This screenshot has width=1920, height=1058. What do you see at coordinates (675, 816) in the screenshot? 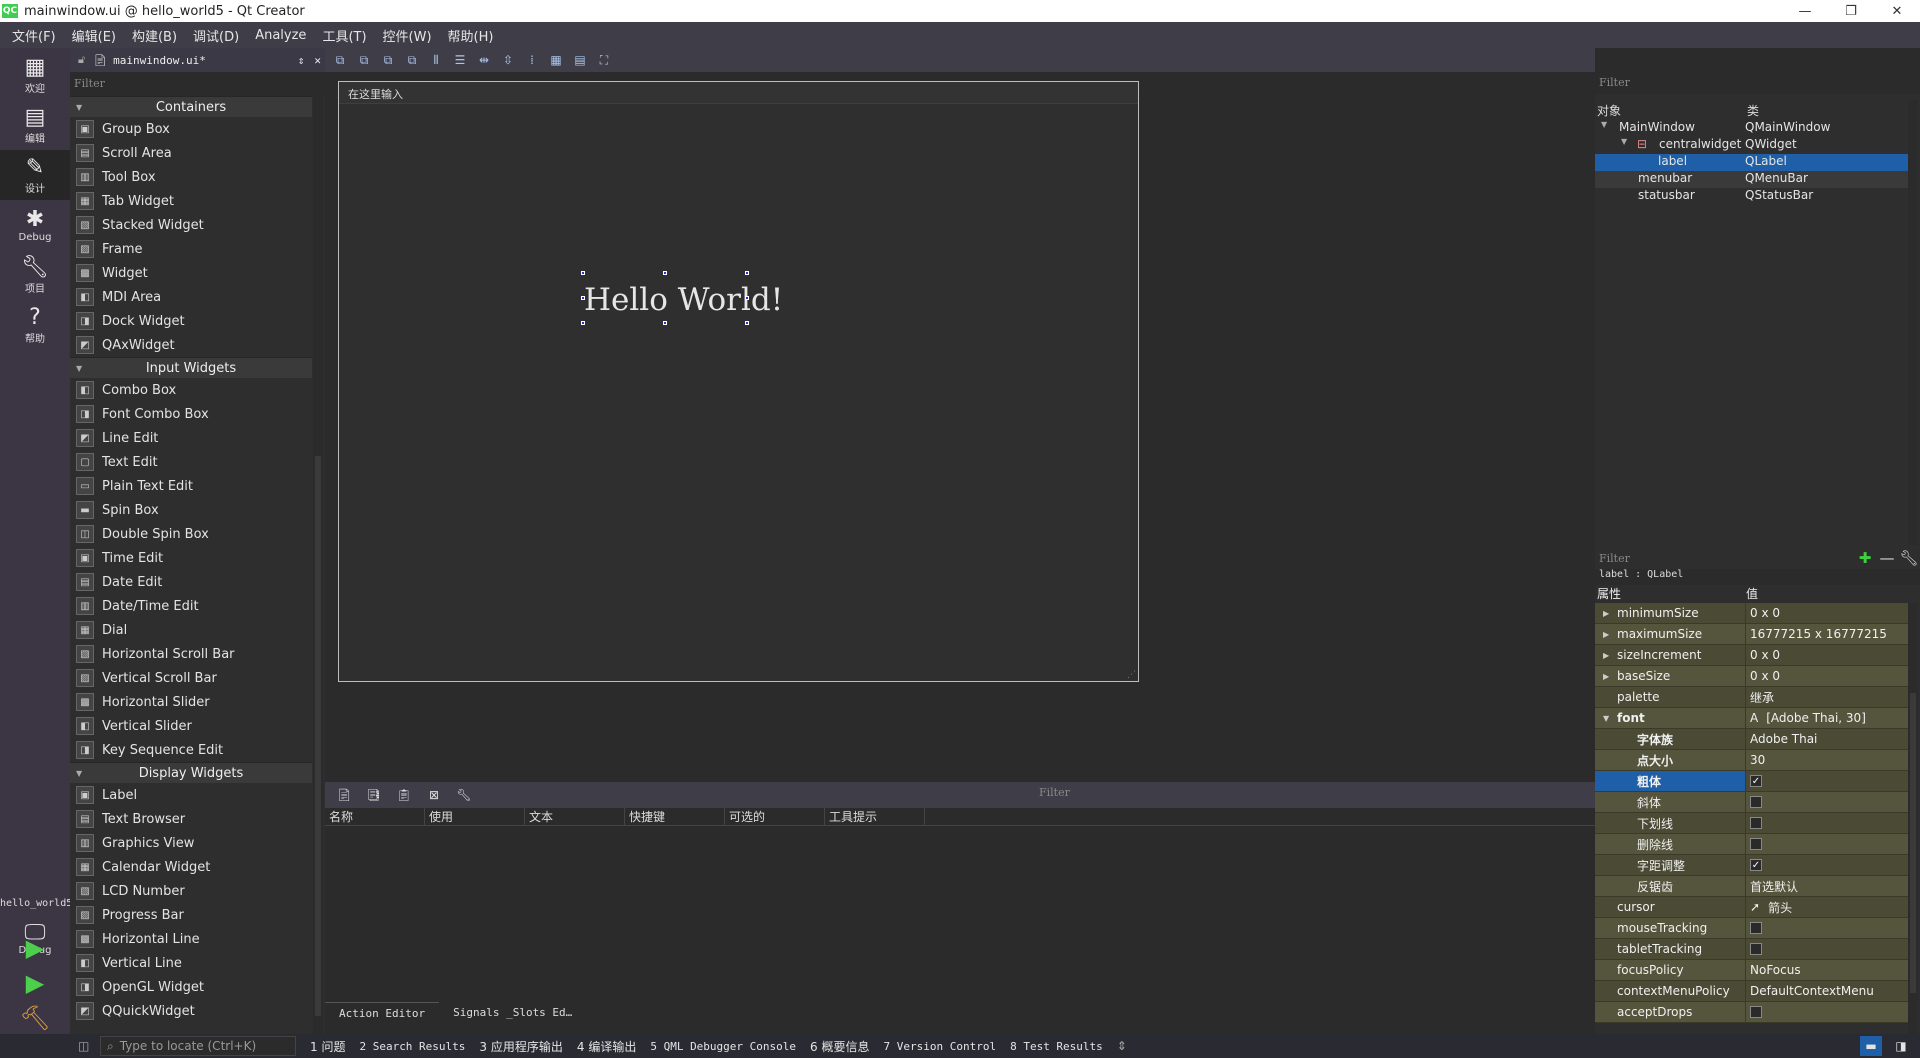
I see `column-header: 快捷键` at bounding box center [675, 816].